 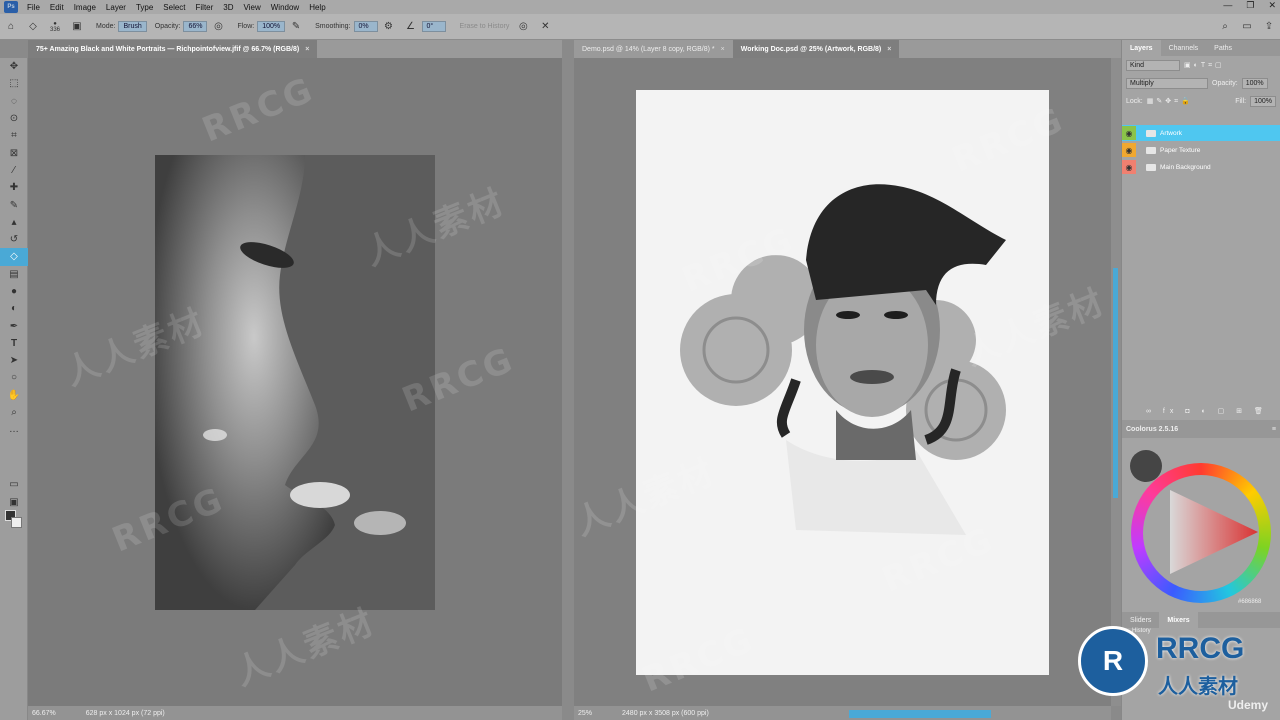 What do you see at coordinates (14, 343) in the screenshot?
I see `type-tool-icon: T` at bounding box center [14, 343].